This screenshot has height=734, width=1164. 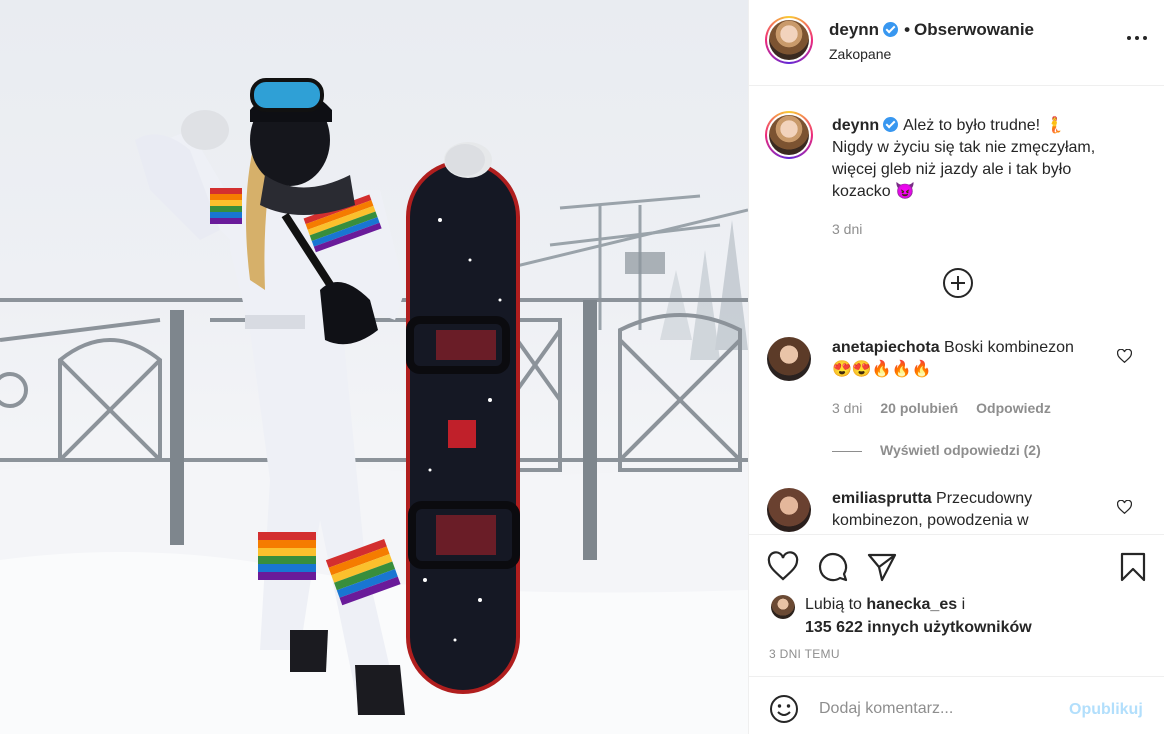 I want to click on plus-circle-icon, so click(x=958, y=283).